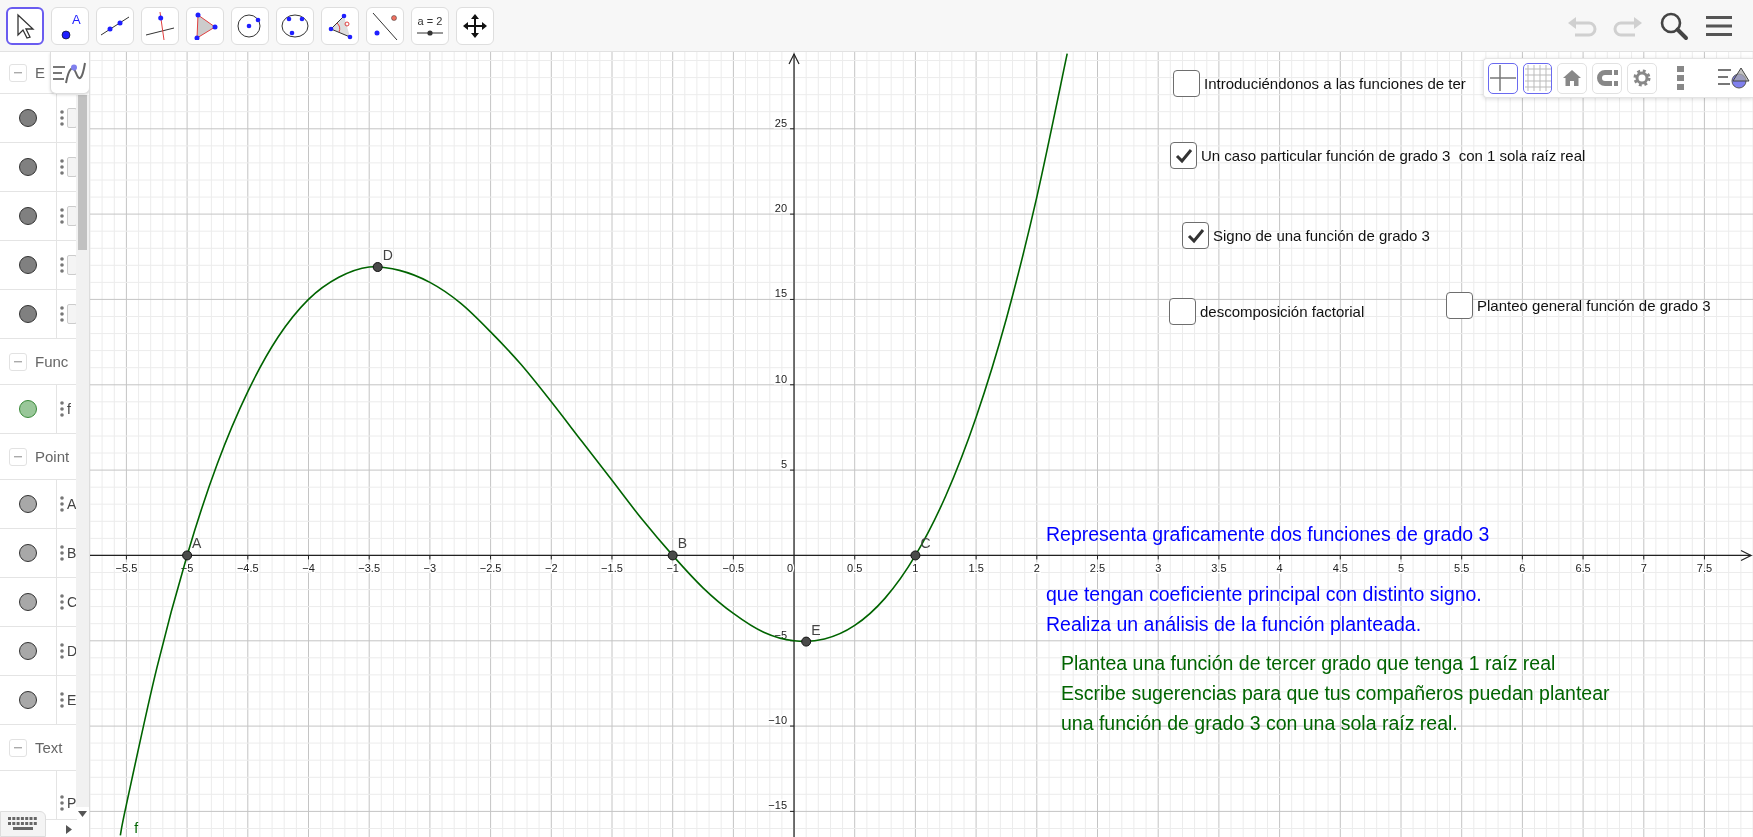  I want to click on tick-label: 7, so click(1643, 568).